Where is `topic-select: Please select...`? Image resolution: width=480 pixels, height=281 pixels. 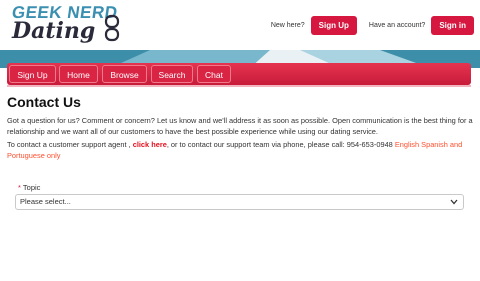
topic-select: Please select... is located at coordinates (239, 202).